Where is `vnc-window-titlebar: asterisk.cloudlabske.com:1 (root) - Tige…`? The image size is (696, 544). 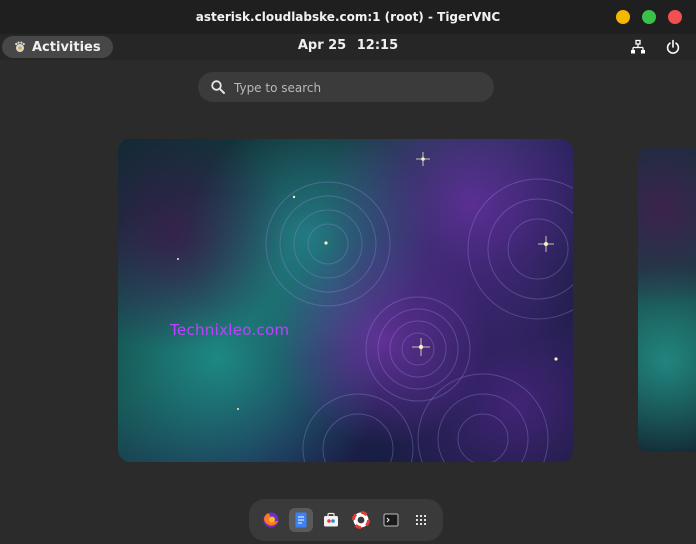
vnc-window-titlebar: asterisk.cloudlabske.com:1 (root) - Tige… is located at coordinates (348, 17).